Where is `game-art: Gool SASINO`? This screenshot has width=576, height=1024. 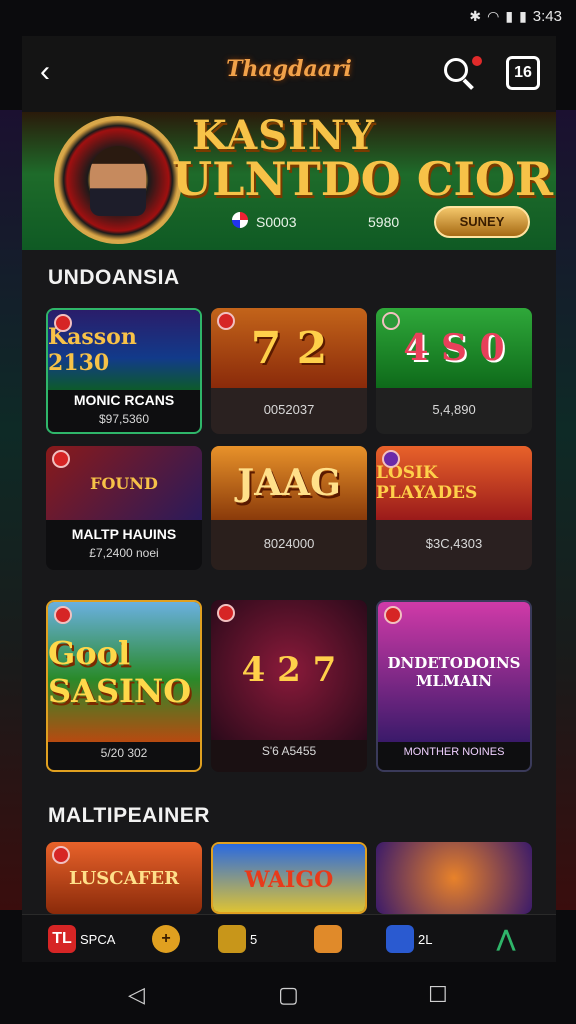
game-art: Gool SASINO is located at coordinates (124, 672).